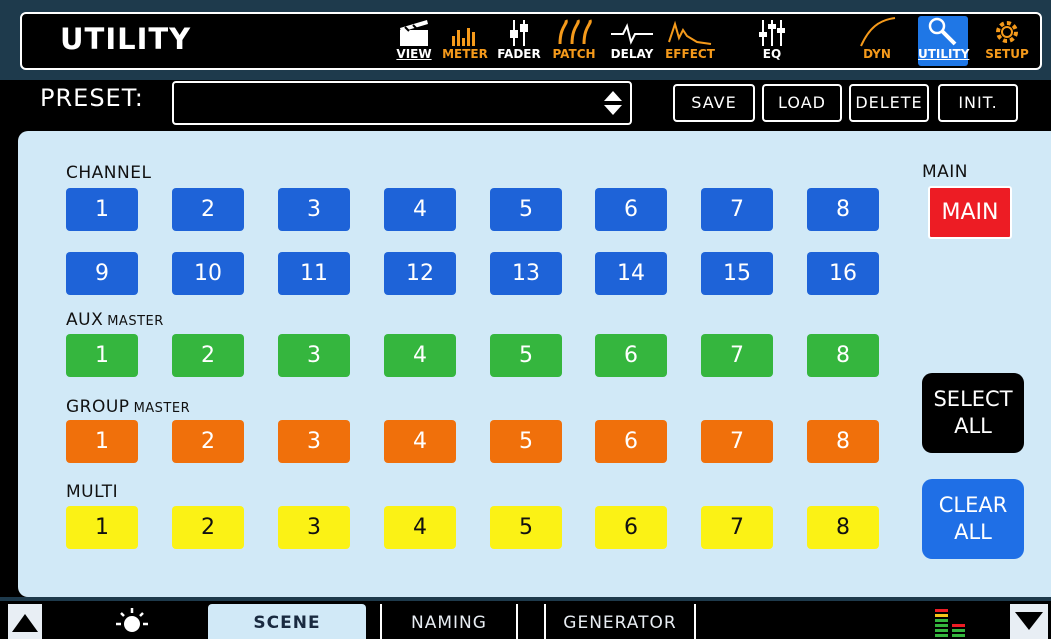 Image resolution: width=1051 pixels, height=639 pixels. I want to click on channel-button-row2-1: 9, so click(102, 273).